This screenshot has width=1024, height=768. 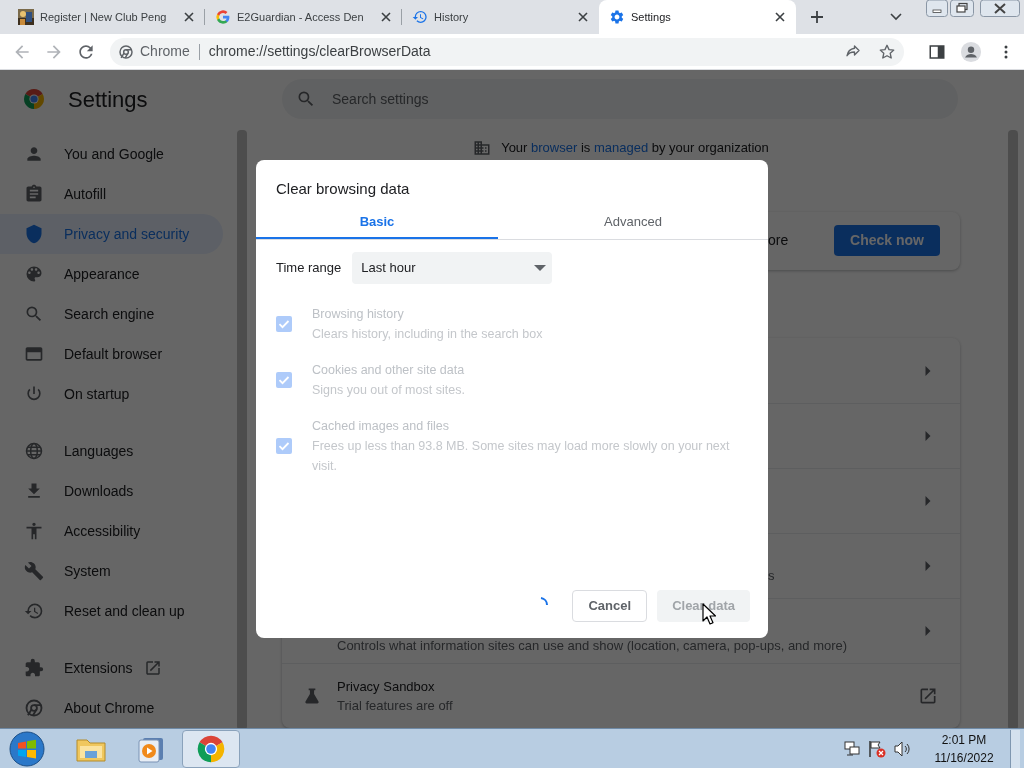 What do you see at coordinates (358, 314) in the screenshot?
I see `option-title: Browsing history` at bounding box center [358, 314].